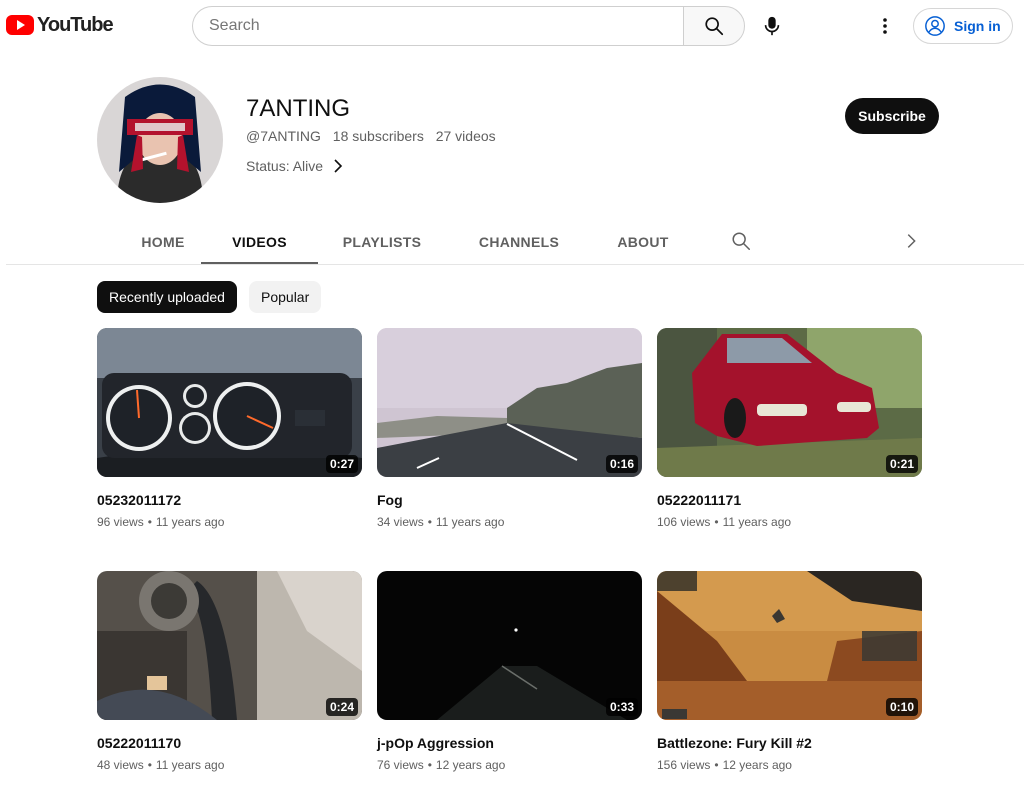  I want to click on video-views: 96 views, so click(120, 522).